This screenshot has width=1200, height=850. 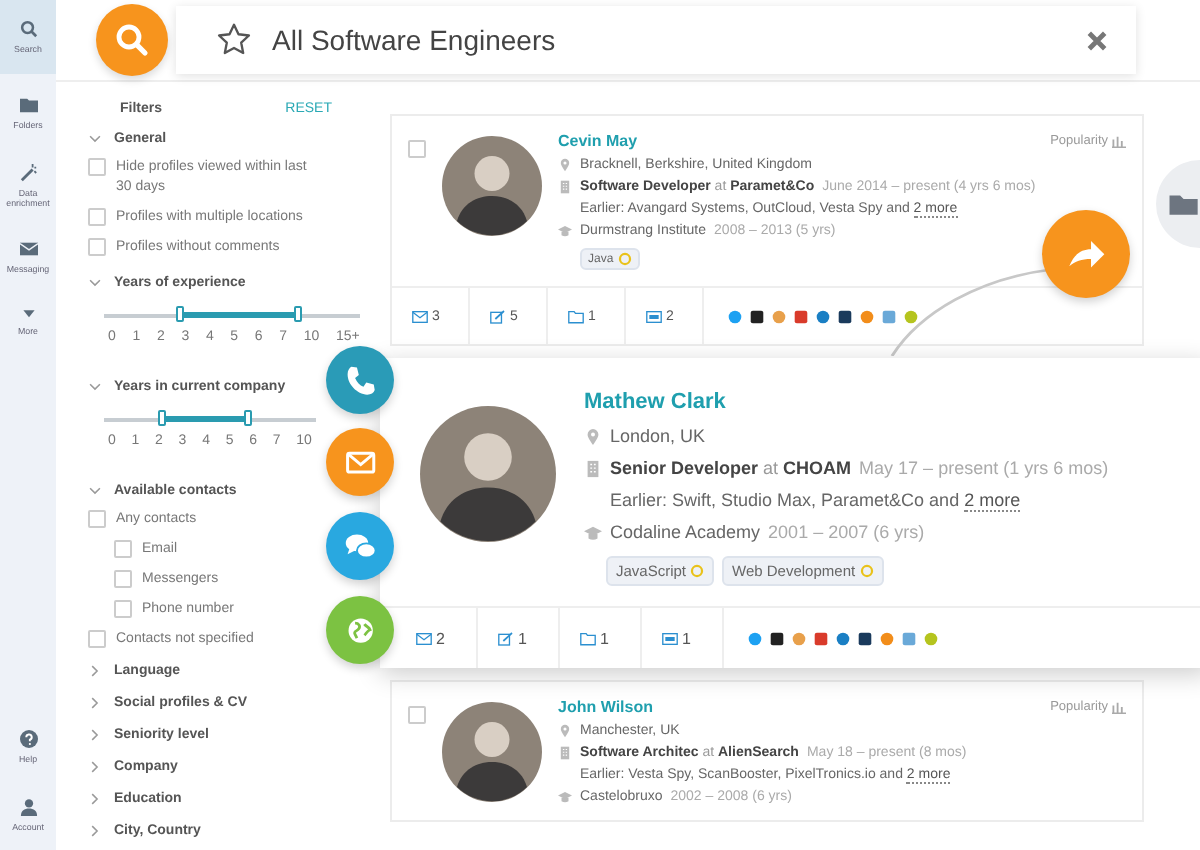 I want to click on search-bar: All Software Engineers, so click(x=656, y=40).